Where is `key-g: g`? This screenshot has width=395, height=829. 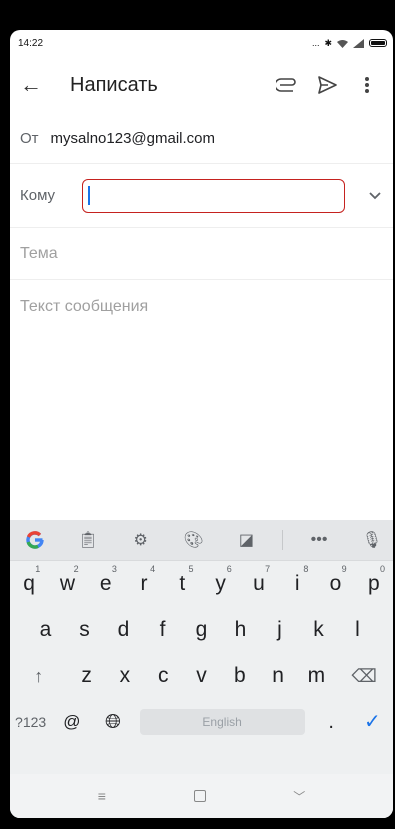
key-g: g is located at coordinates (201, 630).